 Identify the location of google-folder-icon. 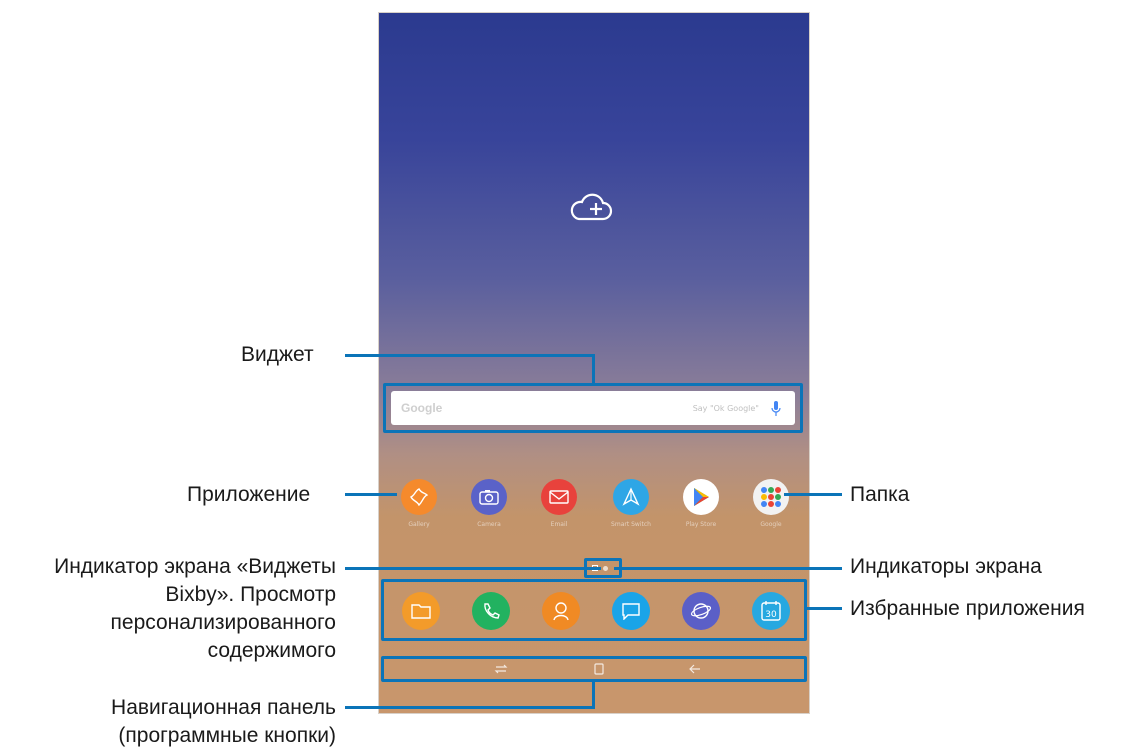
(771, 497).